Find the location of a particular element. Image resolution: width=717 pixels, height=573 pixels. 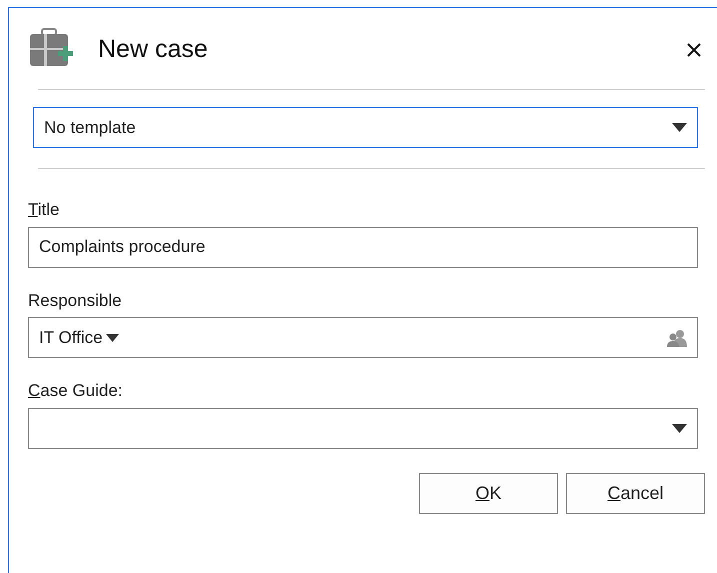

people-icon is located at coordinates (677, 337).